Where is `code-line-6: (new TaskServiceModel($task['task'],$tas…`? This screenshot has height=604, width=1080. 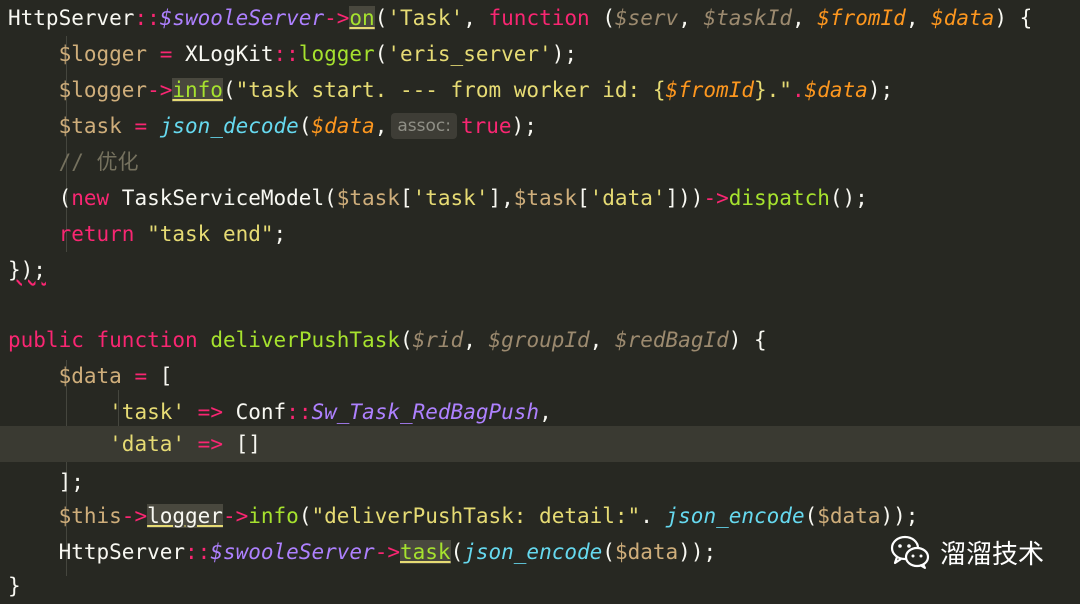 code-line-6: (new TaskServiceModel($task['task'],$tas… is located at coordinates (540, 198).